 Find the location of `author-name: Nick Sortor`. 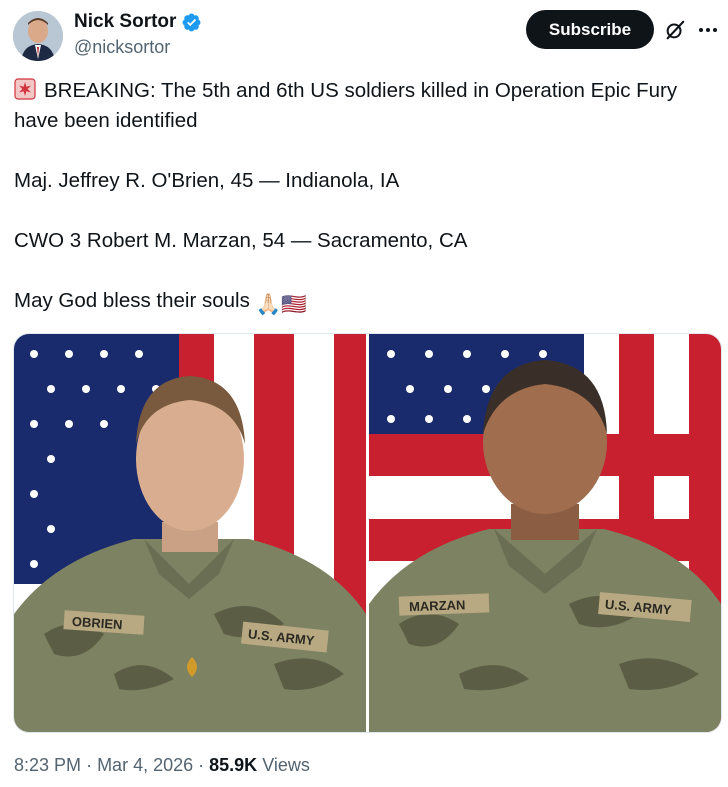

author-name: Nick Sortor is located at coordinates (125, 22).